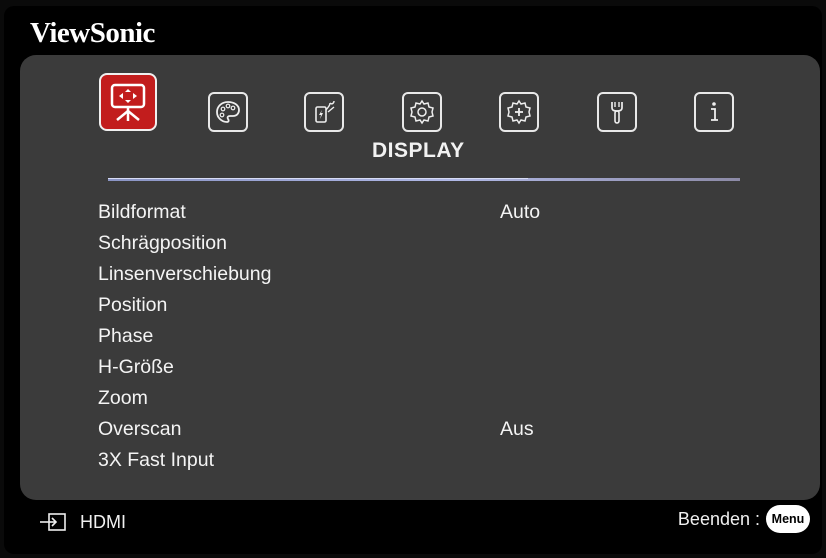  What do you see at coordinates (418, 461) in the screenshot?
I see `menu-item-3x-fast-input: 3X Fast Input` at bounding box center [418, 461].